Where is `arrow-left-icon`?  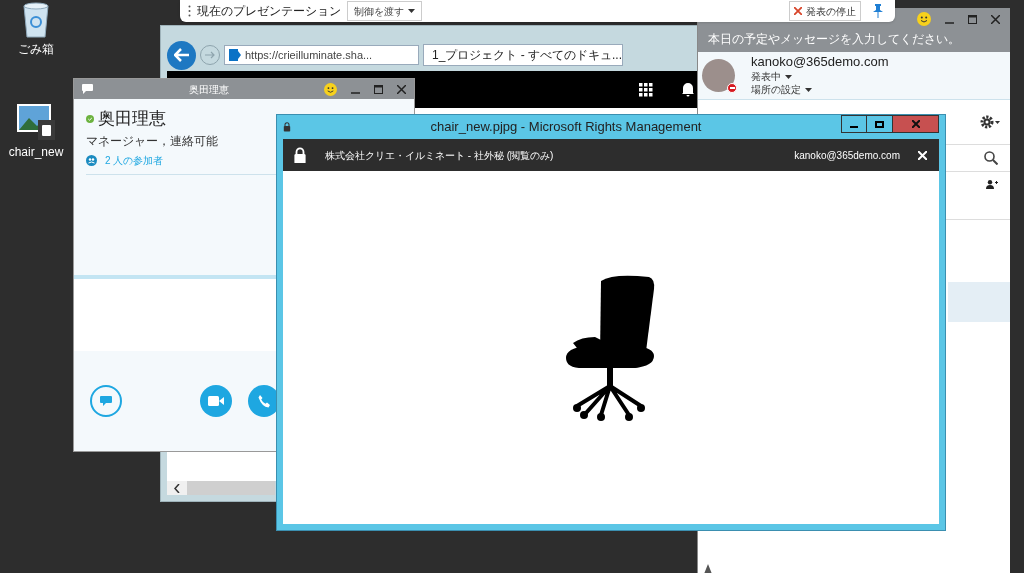 arrow-left-icon is located at coordinates (181, 55).